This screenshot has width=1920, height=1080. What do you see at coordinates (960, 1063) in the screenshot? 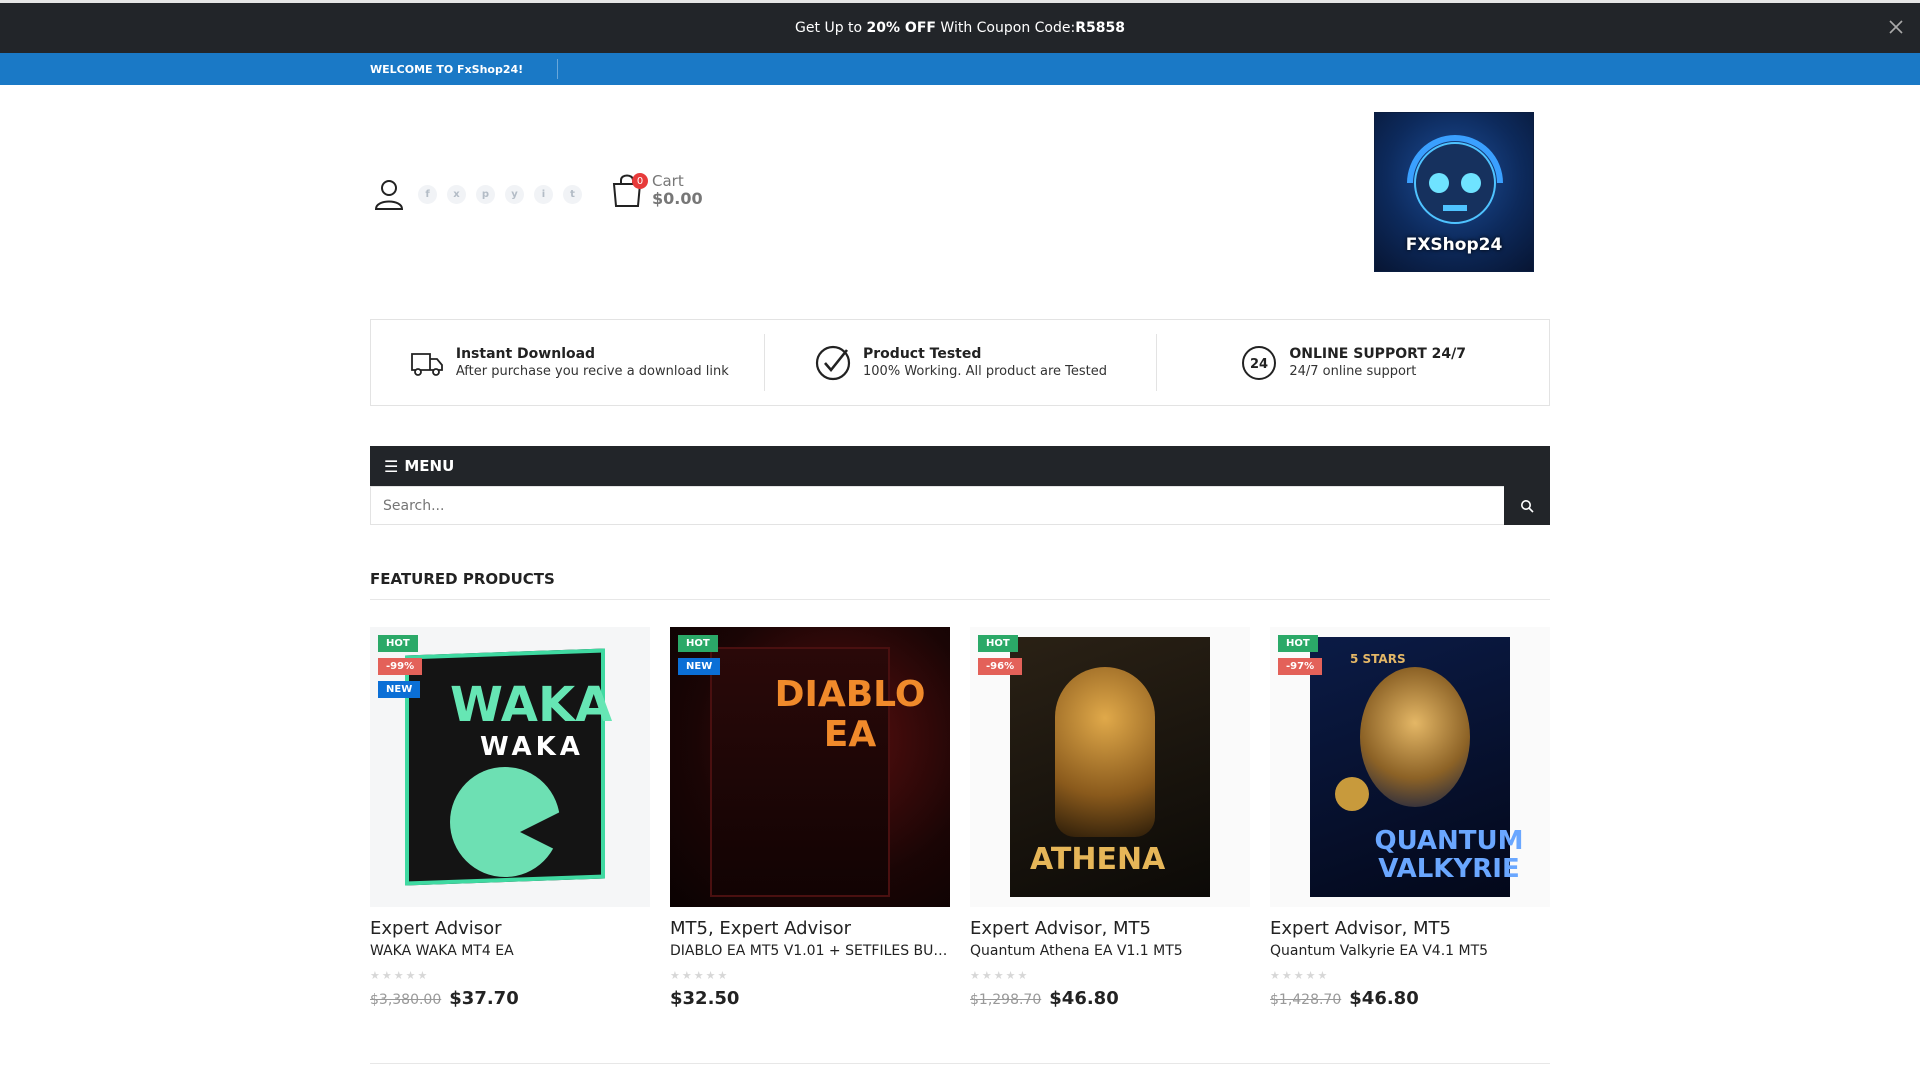
I see `section-divider` at bounding box center [960, 1063].